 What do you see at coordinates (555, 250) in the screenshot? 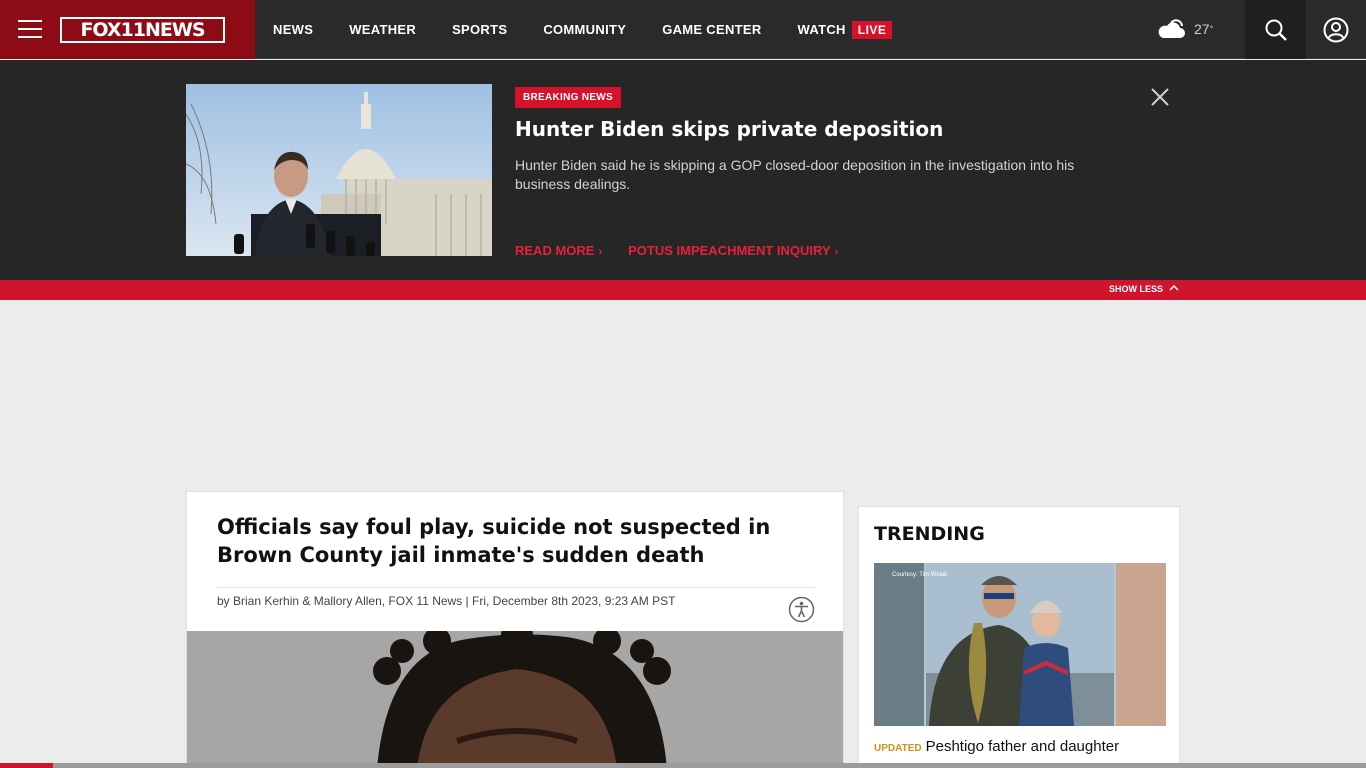
I see `read-more-label: READ MORE` at bounding box center [555, 250].